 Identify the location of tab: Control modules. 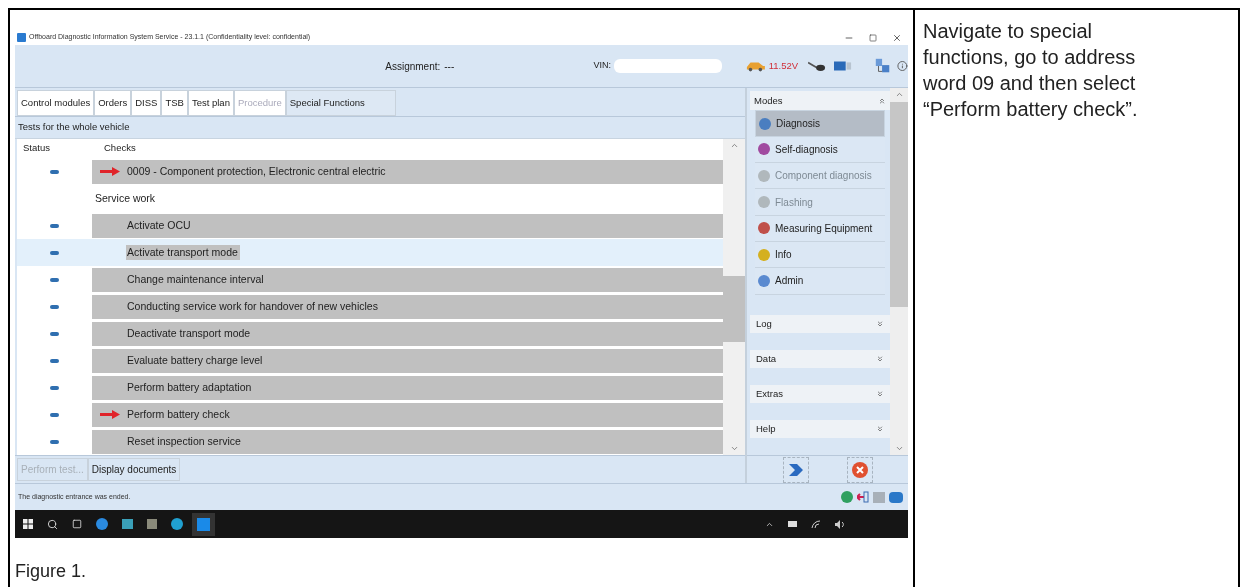
(56, 103).